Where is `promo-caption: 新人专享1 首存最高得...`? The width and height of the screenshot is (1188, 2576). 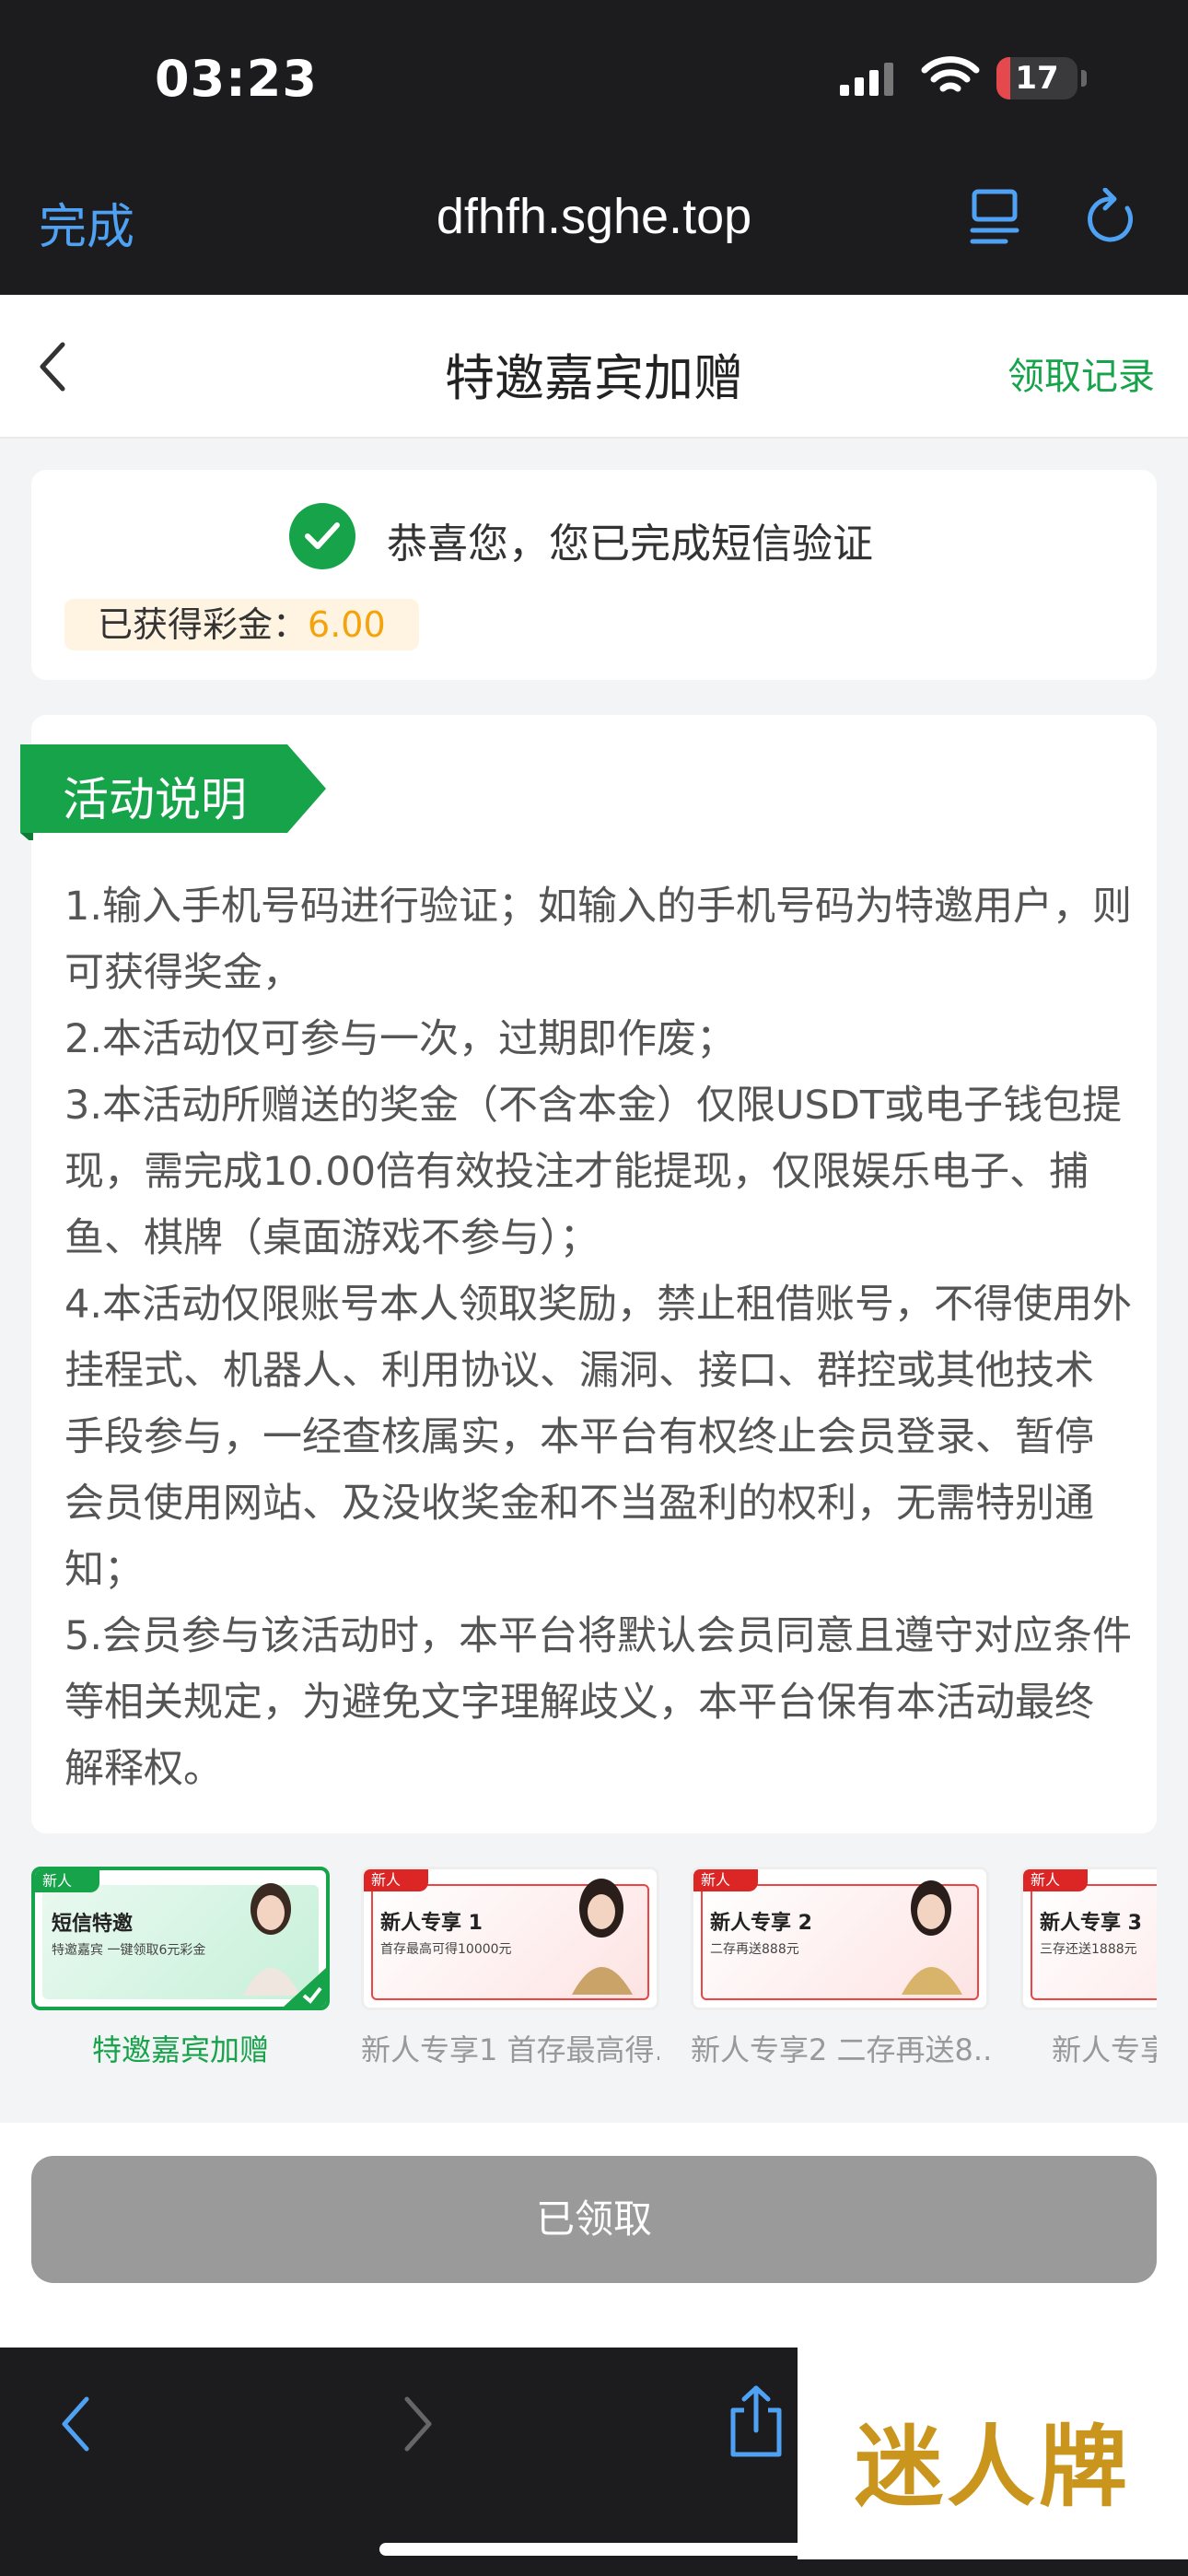
promo-caption: 新人专享1 首存最高得... is located at coordinates (510, 2049).